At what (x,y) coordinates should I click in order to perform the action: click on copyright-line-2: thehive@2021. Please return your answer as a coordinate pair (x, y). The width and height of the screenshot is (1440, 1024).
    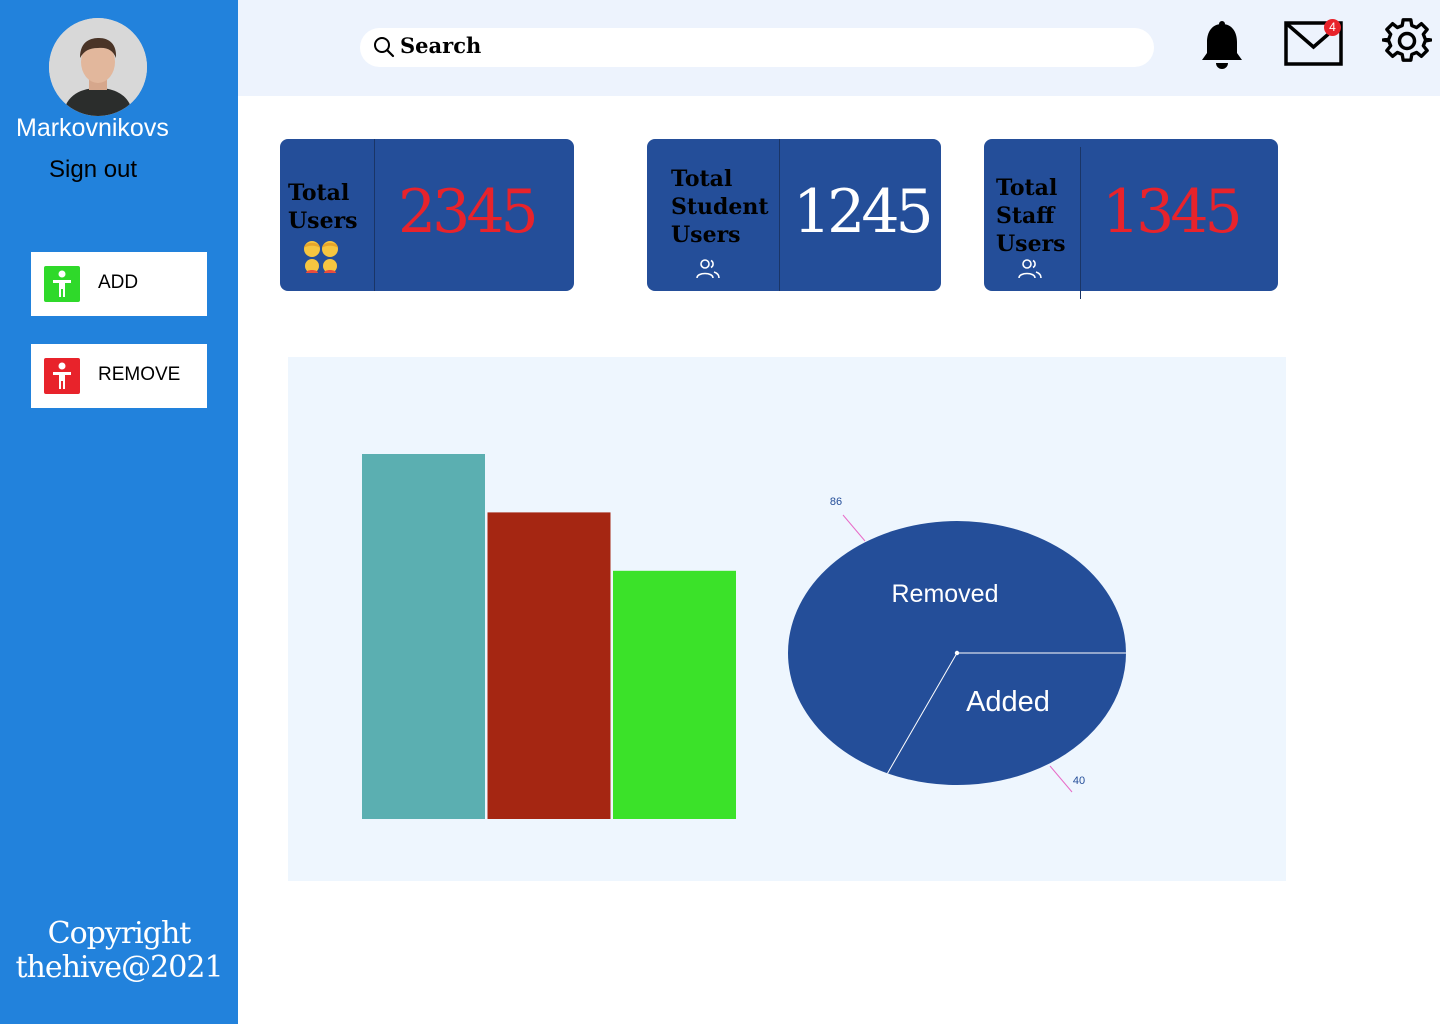
    Looking at the image, I should click on (119, 967).